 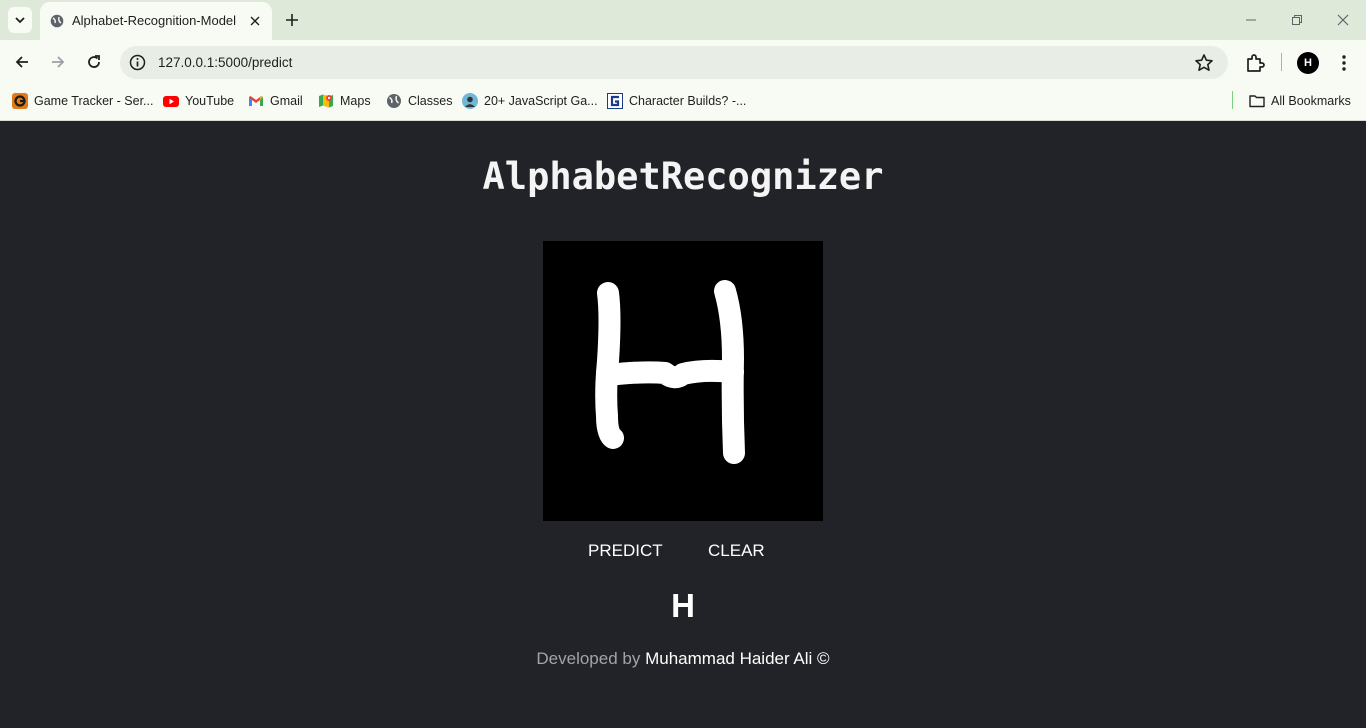 What do you see at coordinates (1281, 62) in the screenshot?
I see `toolbar-divider` at bounding box center [1281, 62].